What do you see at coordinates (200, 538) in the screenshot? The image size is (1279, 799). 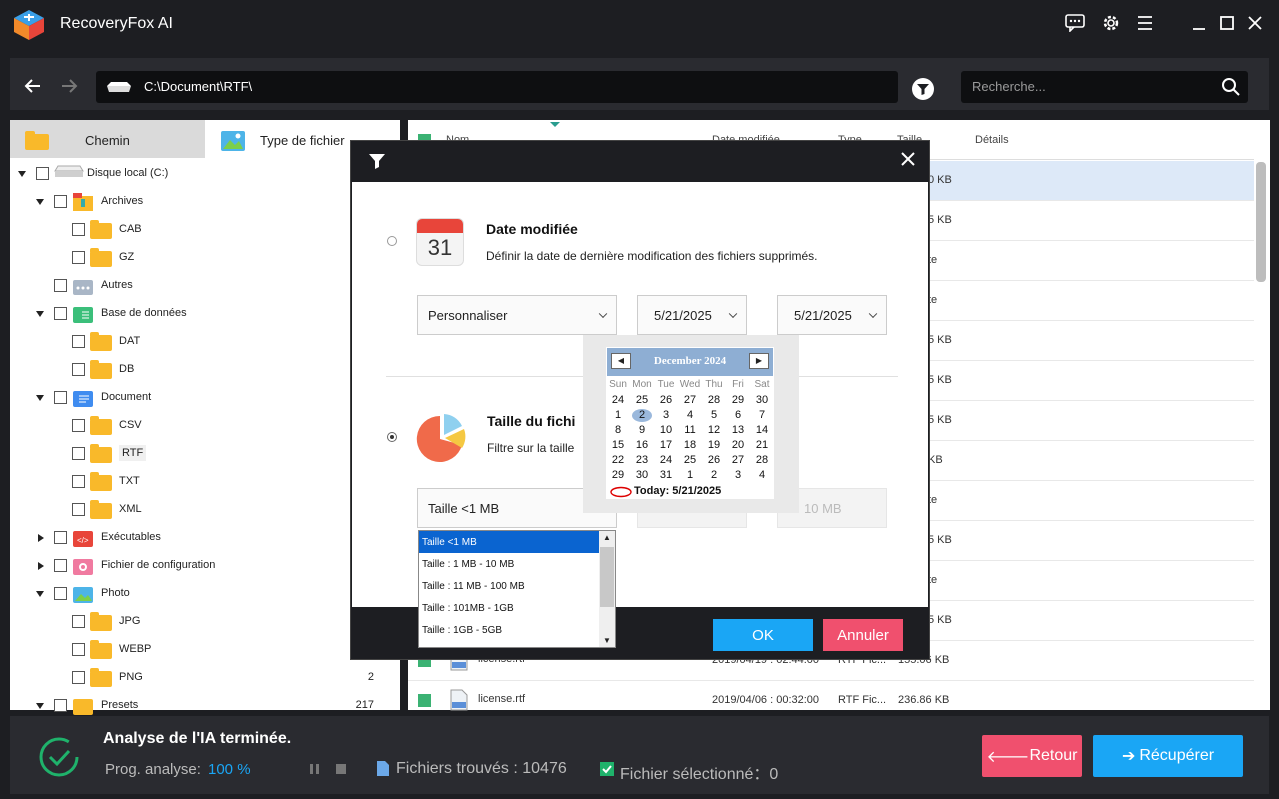 I see `tree-item: </> Exécutables` at bounding box center [200, 538].